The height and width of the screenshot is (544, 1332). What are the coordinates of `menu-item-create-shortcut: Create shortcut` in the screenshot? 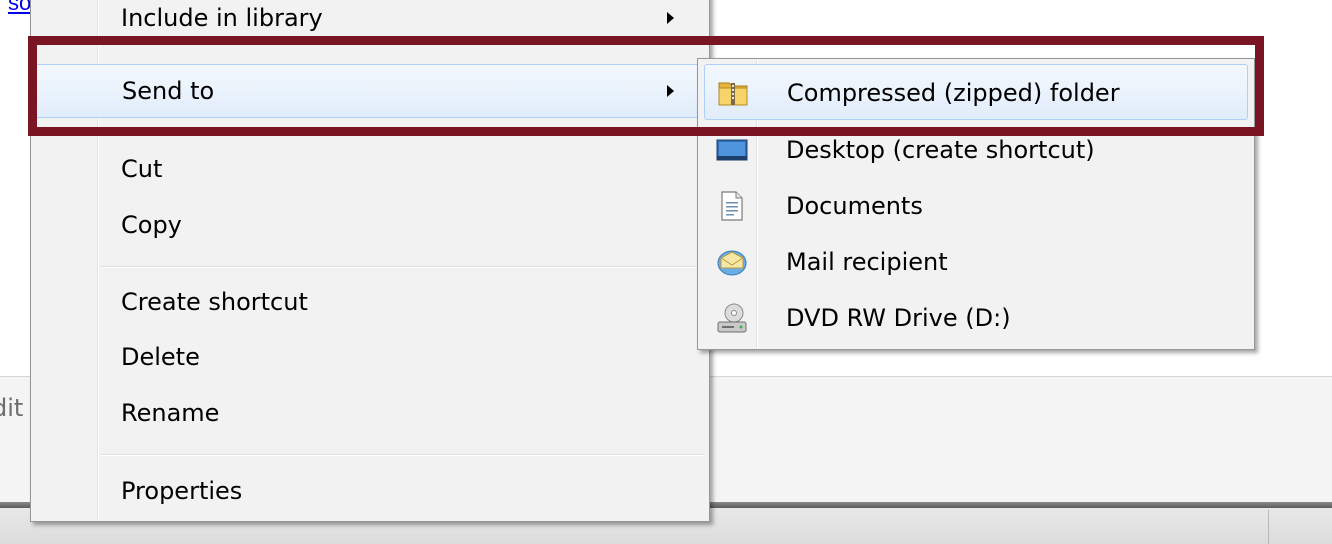 It's located at (369, 302).